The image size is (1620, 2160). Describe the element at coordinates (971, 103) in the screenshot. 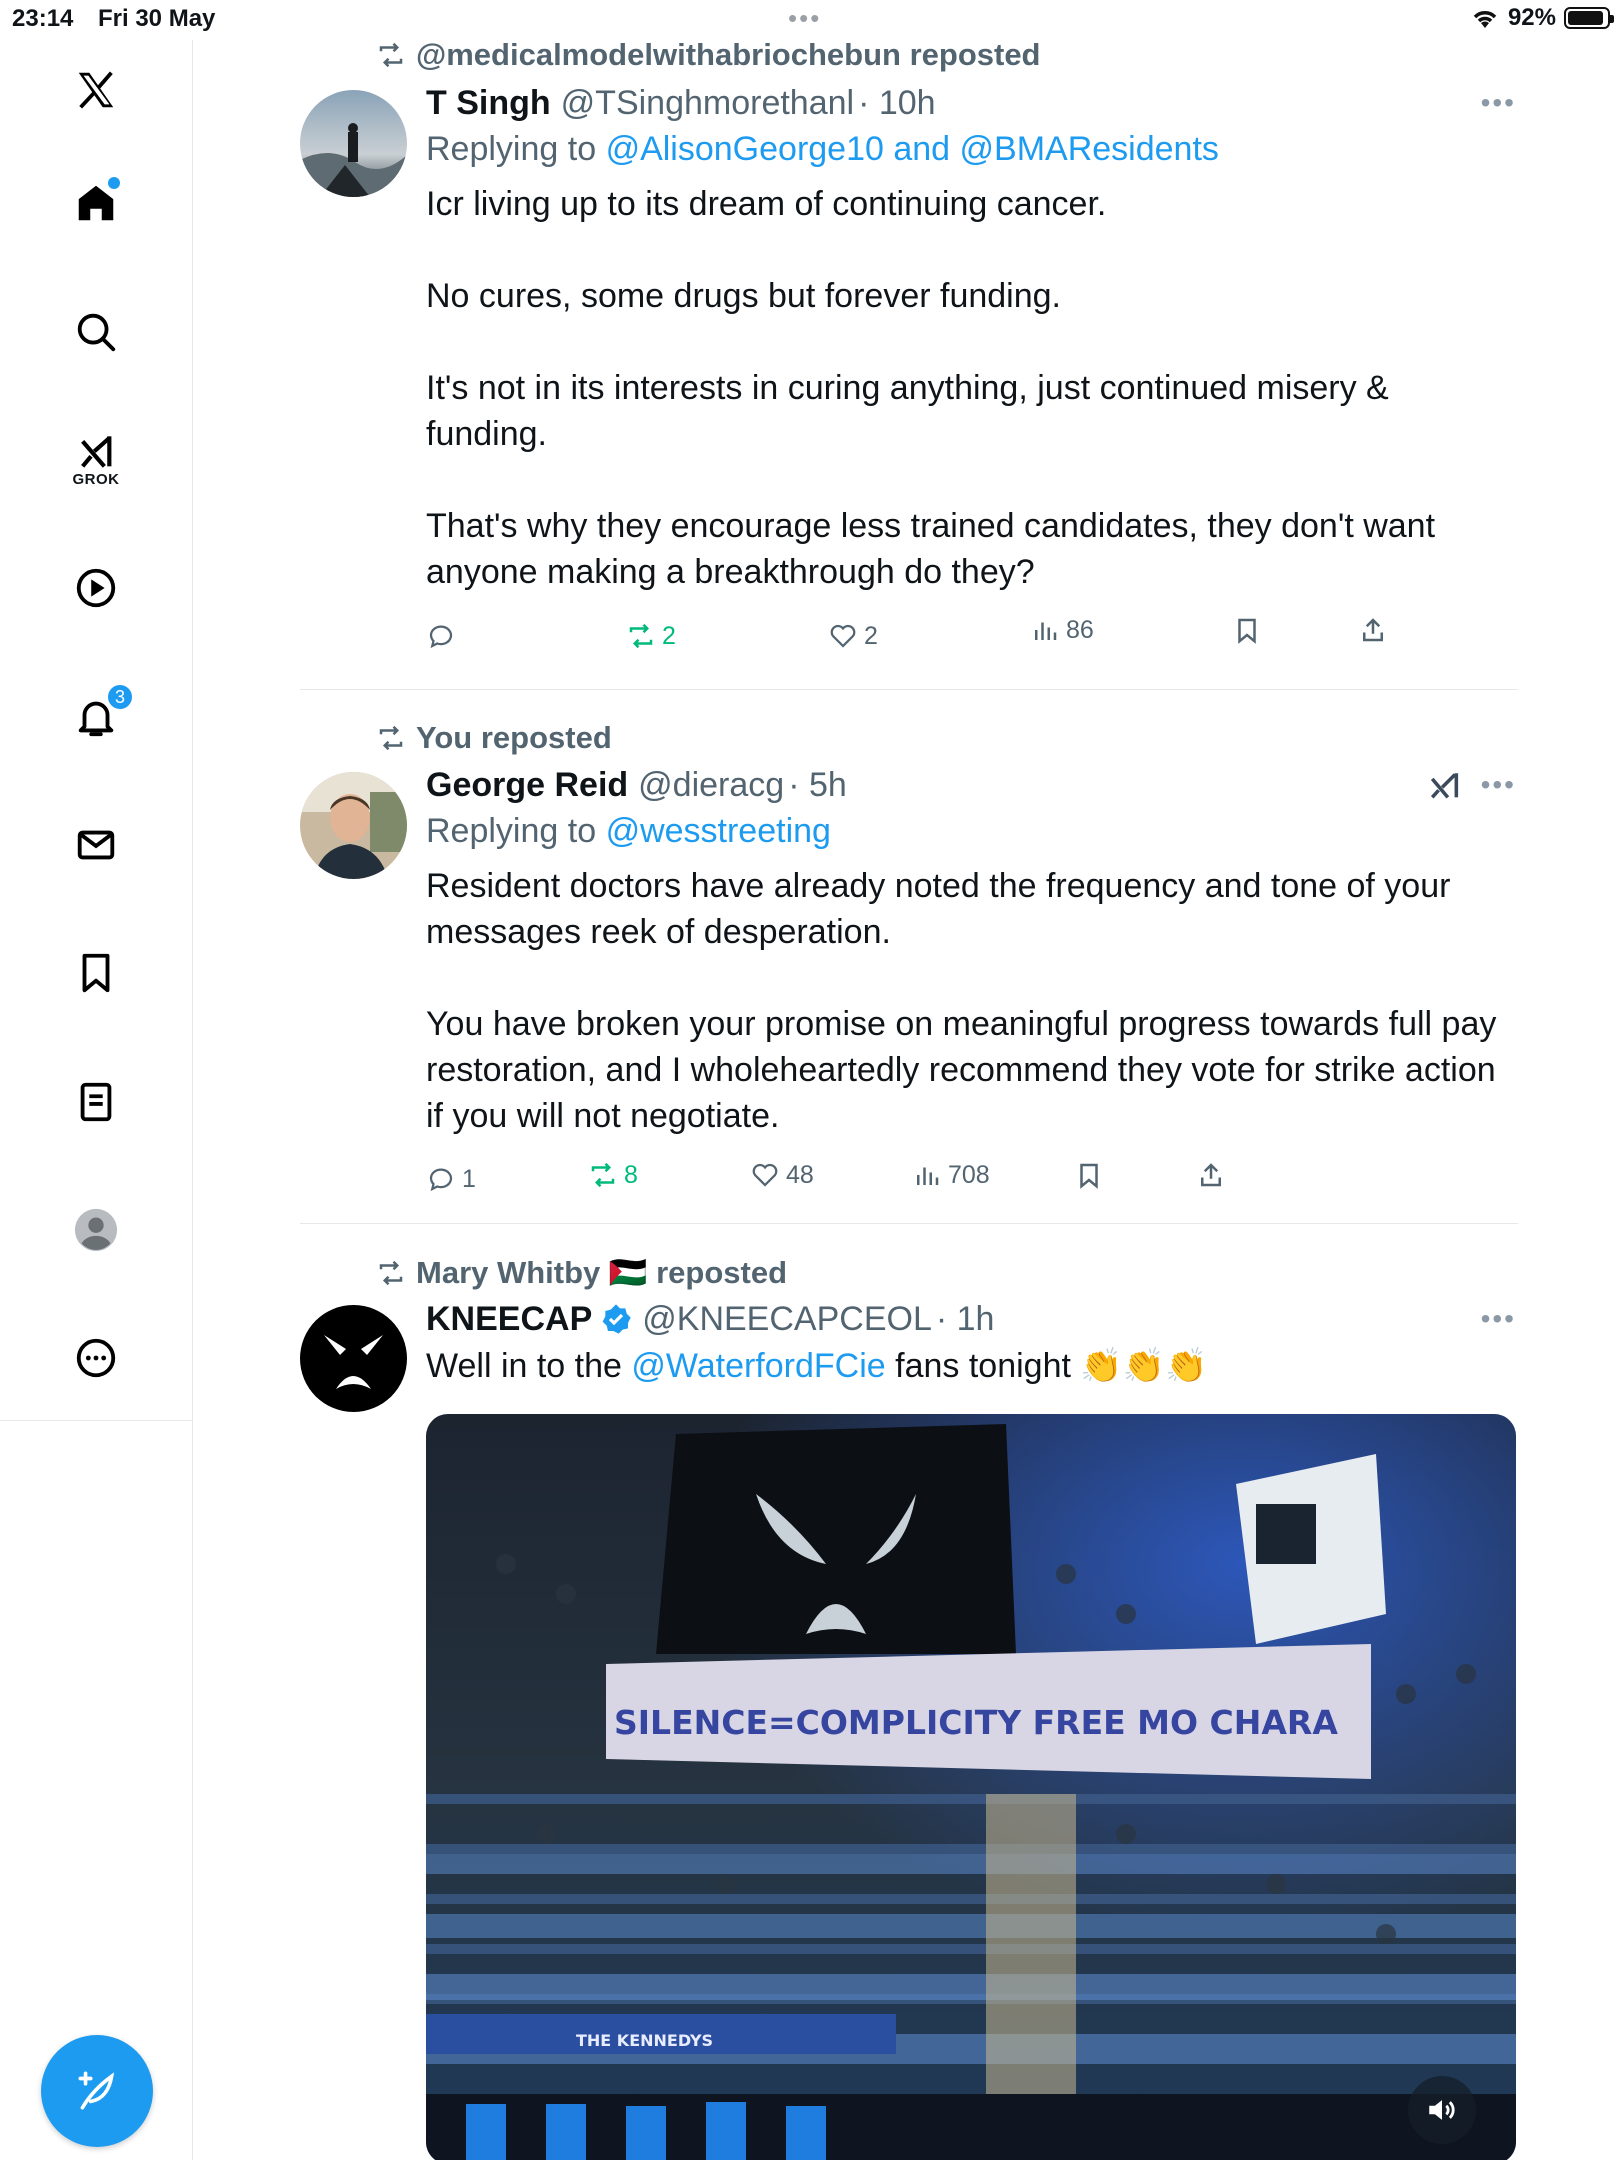

I see `post-header: T Singh @TSinghmorethanl · 10h` at that location.